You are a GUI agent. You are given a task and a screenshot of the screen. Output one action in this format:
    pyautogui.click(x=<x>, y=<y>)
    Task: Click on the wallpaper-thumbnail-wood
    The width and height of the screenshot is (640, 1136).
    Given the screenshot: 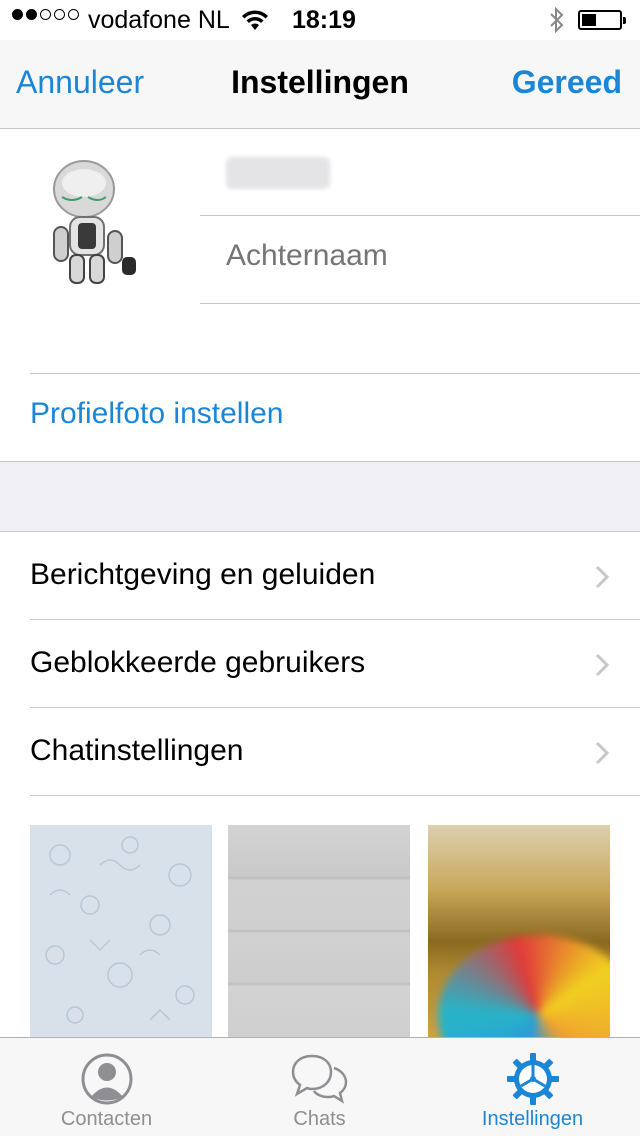 What is the action you would take?
    pyautogui.click(x=319, y=931)
    